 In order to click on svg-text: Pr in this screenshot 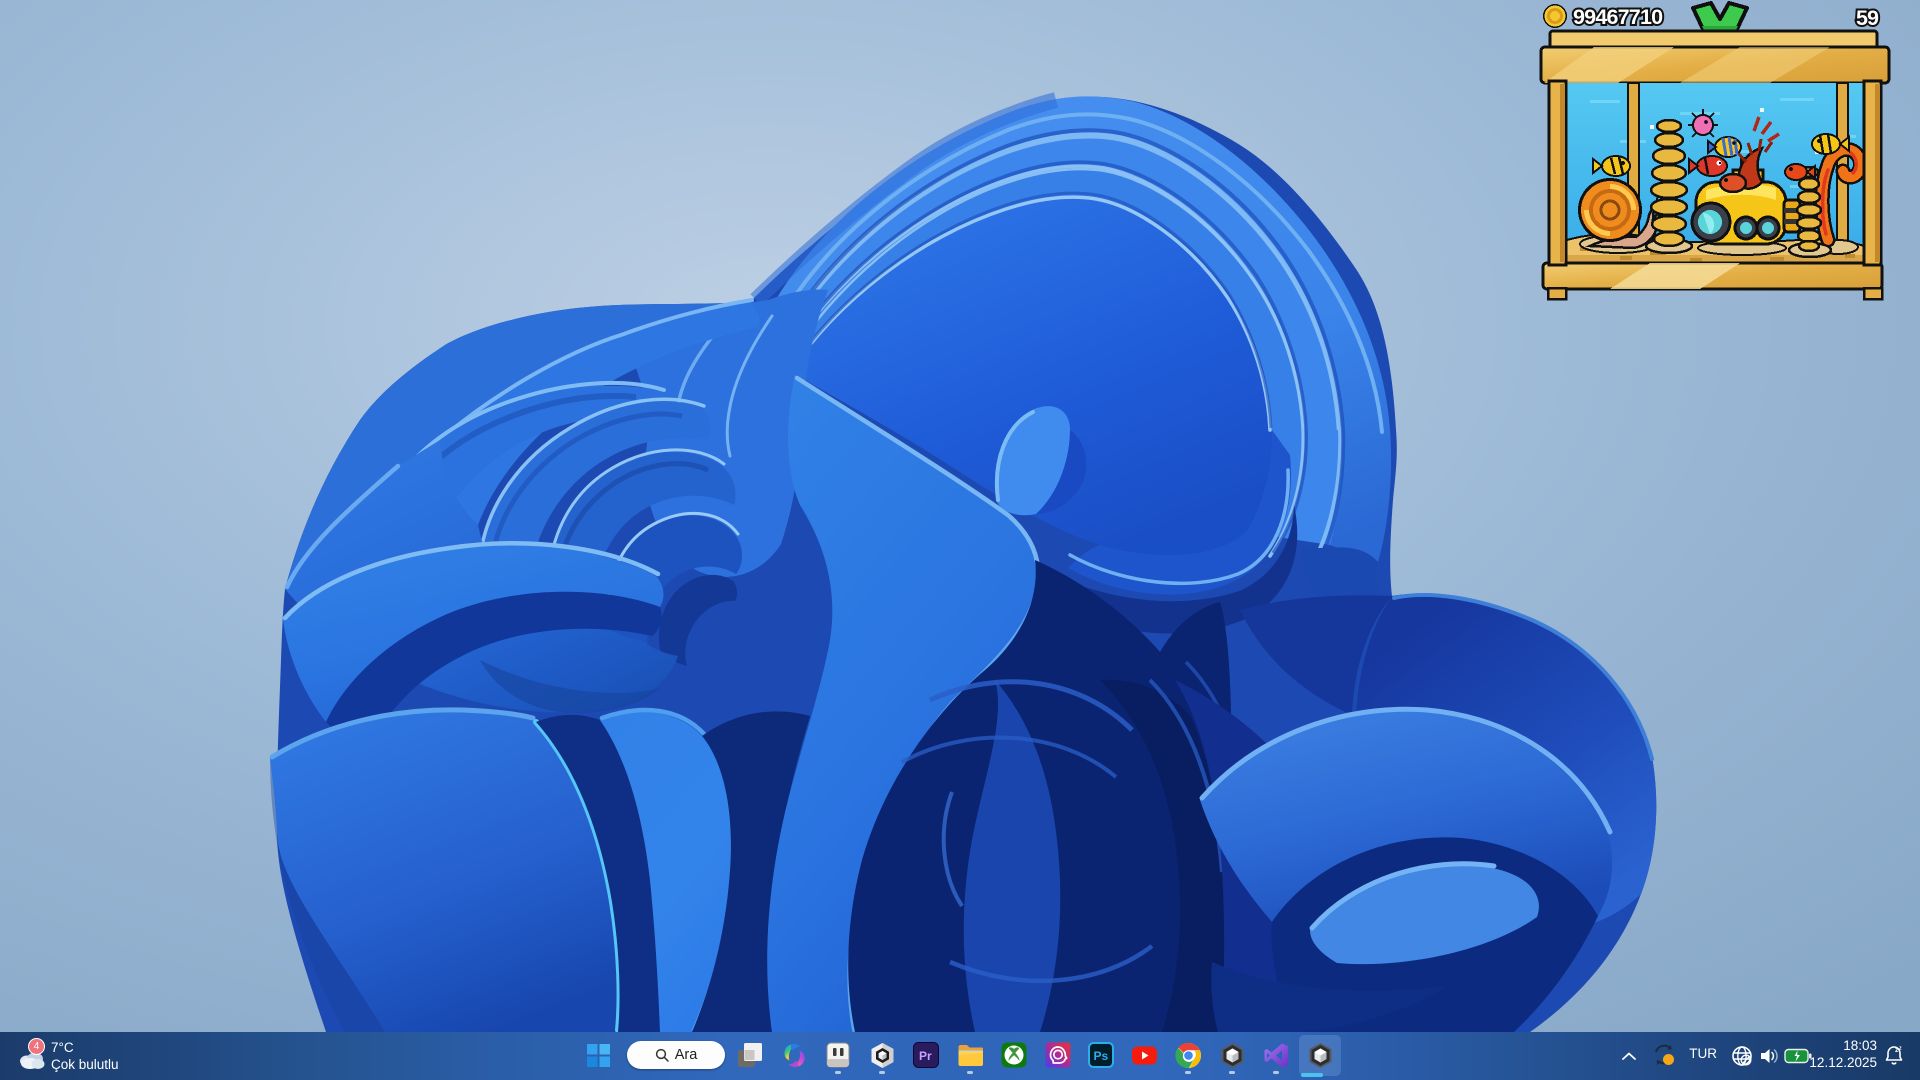, I will do `click(925, 1056)`.